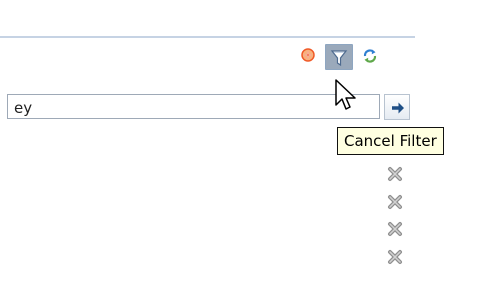  What do you see at coordinates (345, 94) in the screenshot?
I see `mouse-cursor-icon` at bounding box center [345, 94].